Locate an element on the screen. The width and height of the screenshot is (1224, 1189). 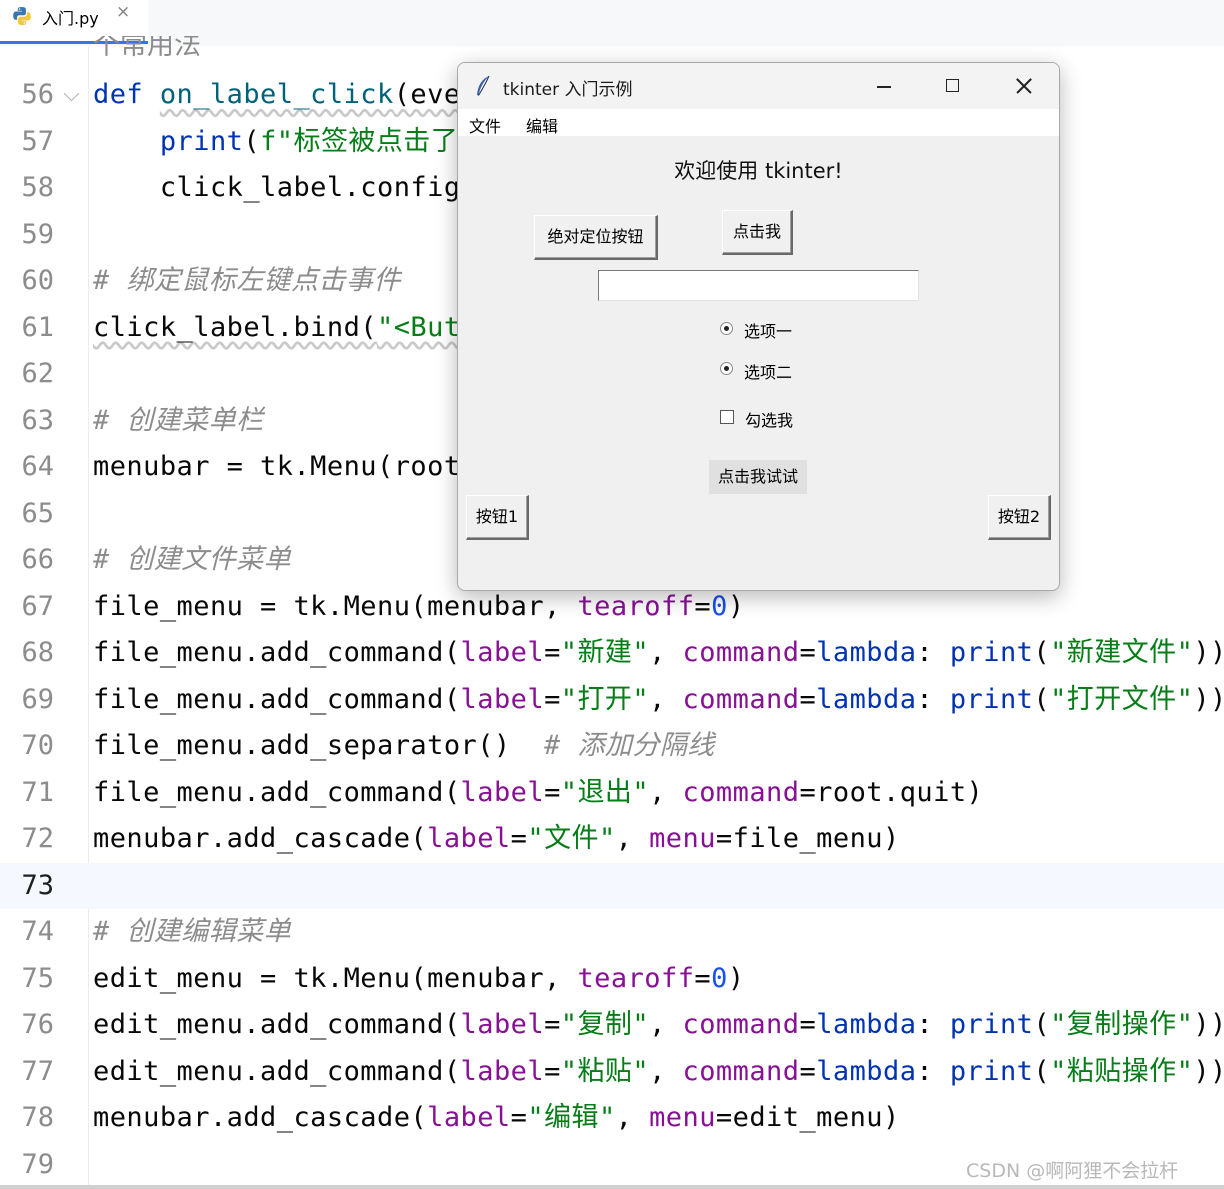
radio-option-2-label: 选项二 is located at coordinates (768, 371).